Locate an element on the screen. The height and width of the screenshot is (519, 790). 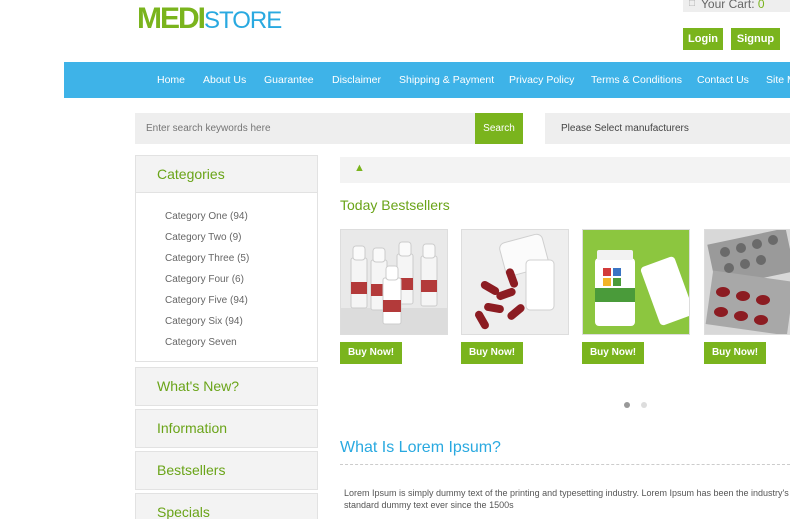
category-item: Category One (94) is located at coordinates (226, 216).